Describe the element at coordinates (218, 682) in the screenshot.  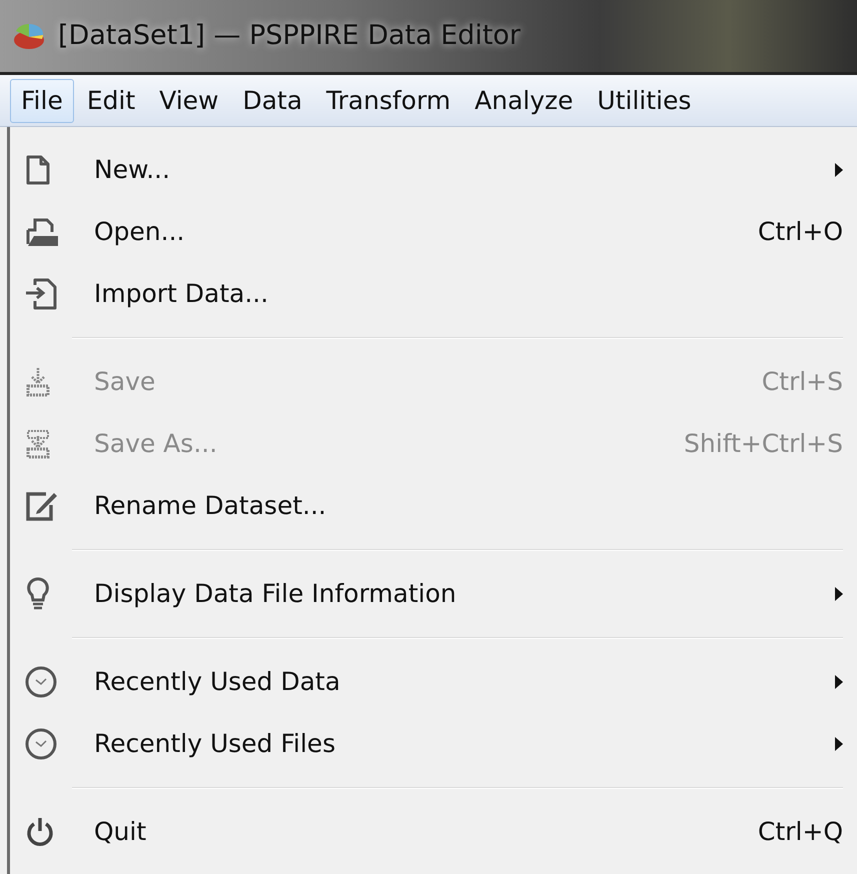
I see `menu-option-label: Recently Used Data` at that location.